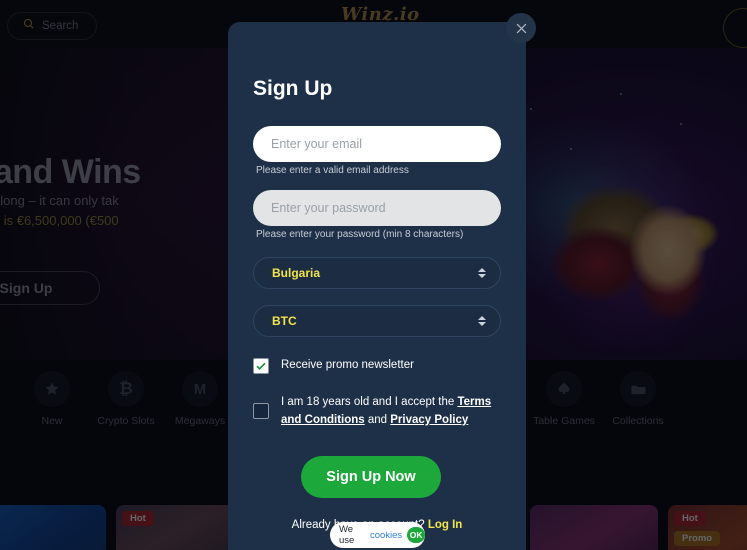  I want to click on cookie-text: We use, so click(347, 535).